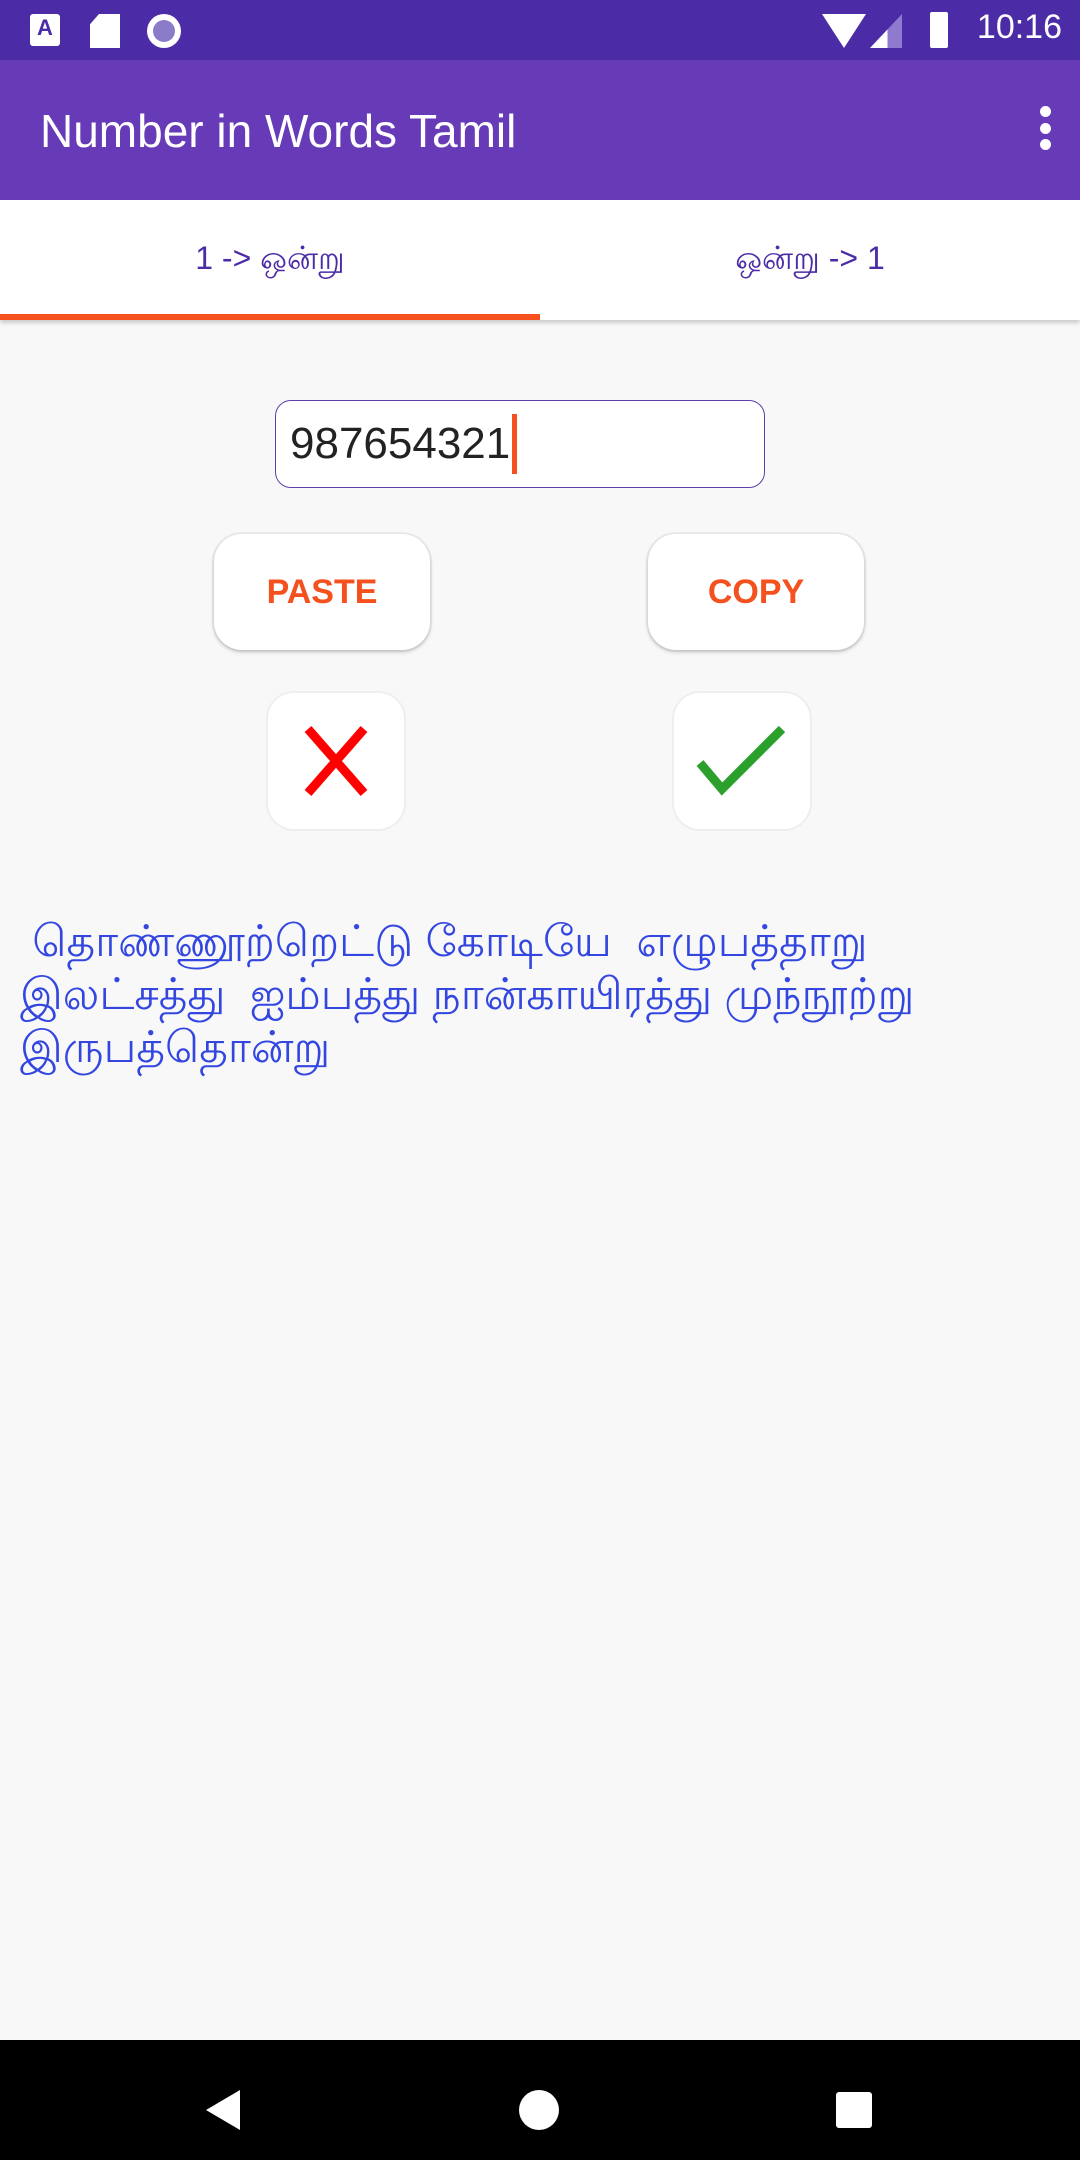  I want to click on status-bar: A 10:16, so click(540, 30).